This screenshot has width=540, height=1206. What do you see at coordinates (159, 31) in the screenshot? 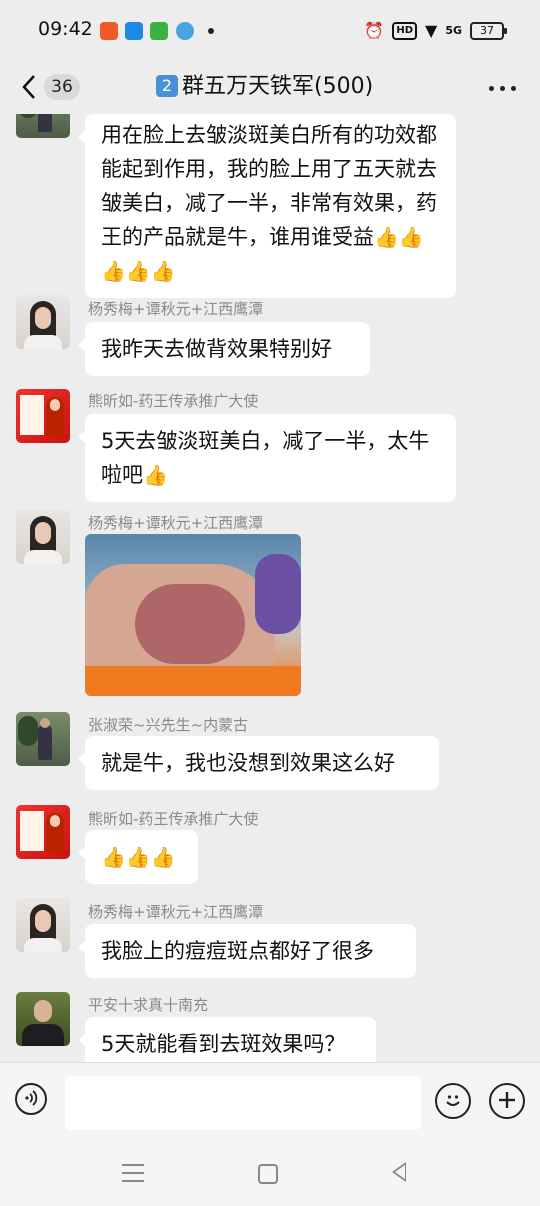
I see `store-app-icon` at bounding box center [159, 31].